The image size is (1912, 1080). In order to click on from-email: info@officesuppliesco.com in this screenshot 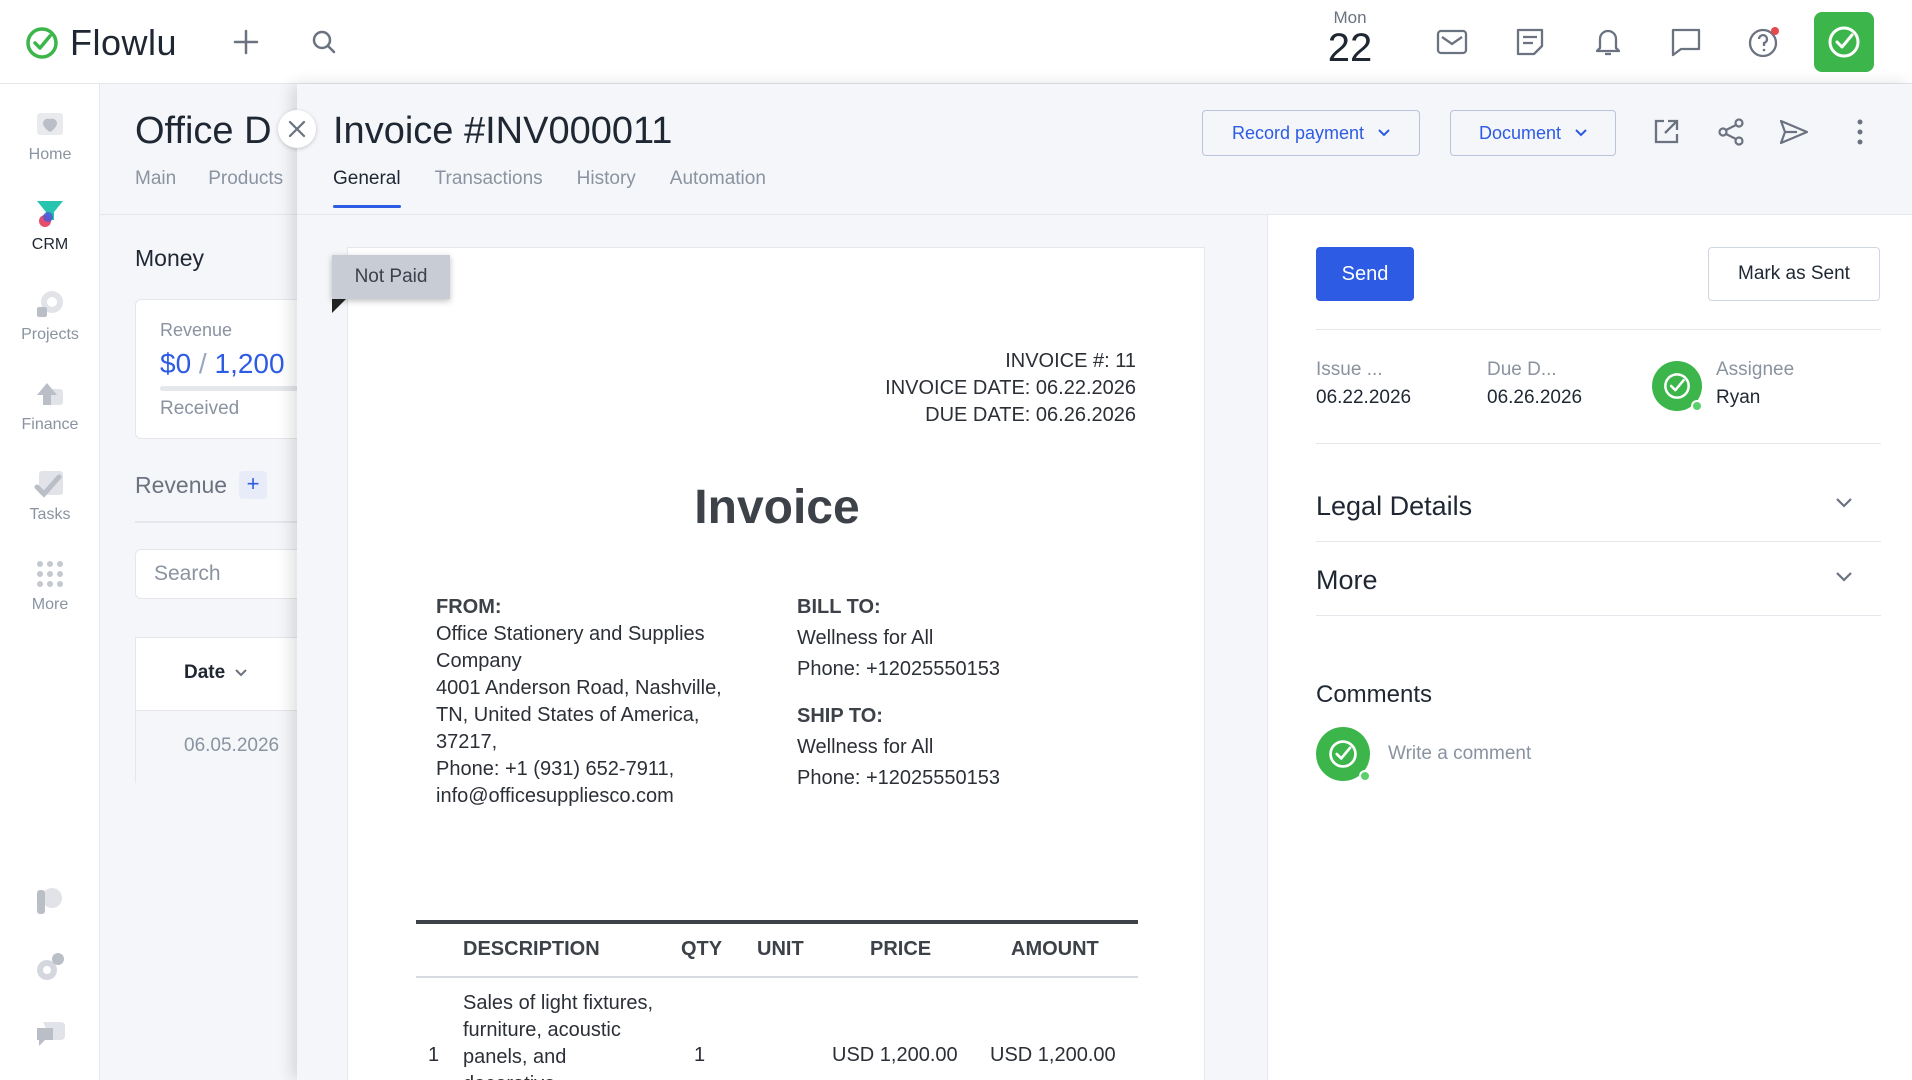, I will do `click(555, 796)`.